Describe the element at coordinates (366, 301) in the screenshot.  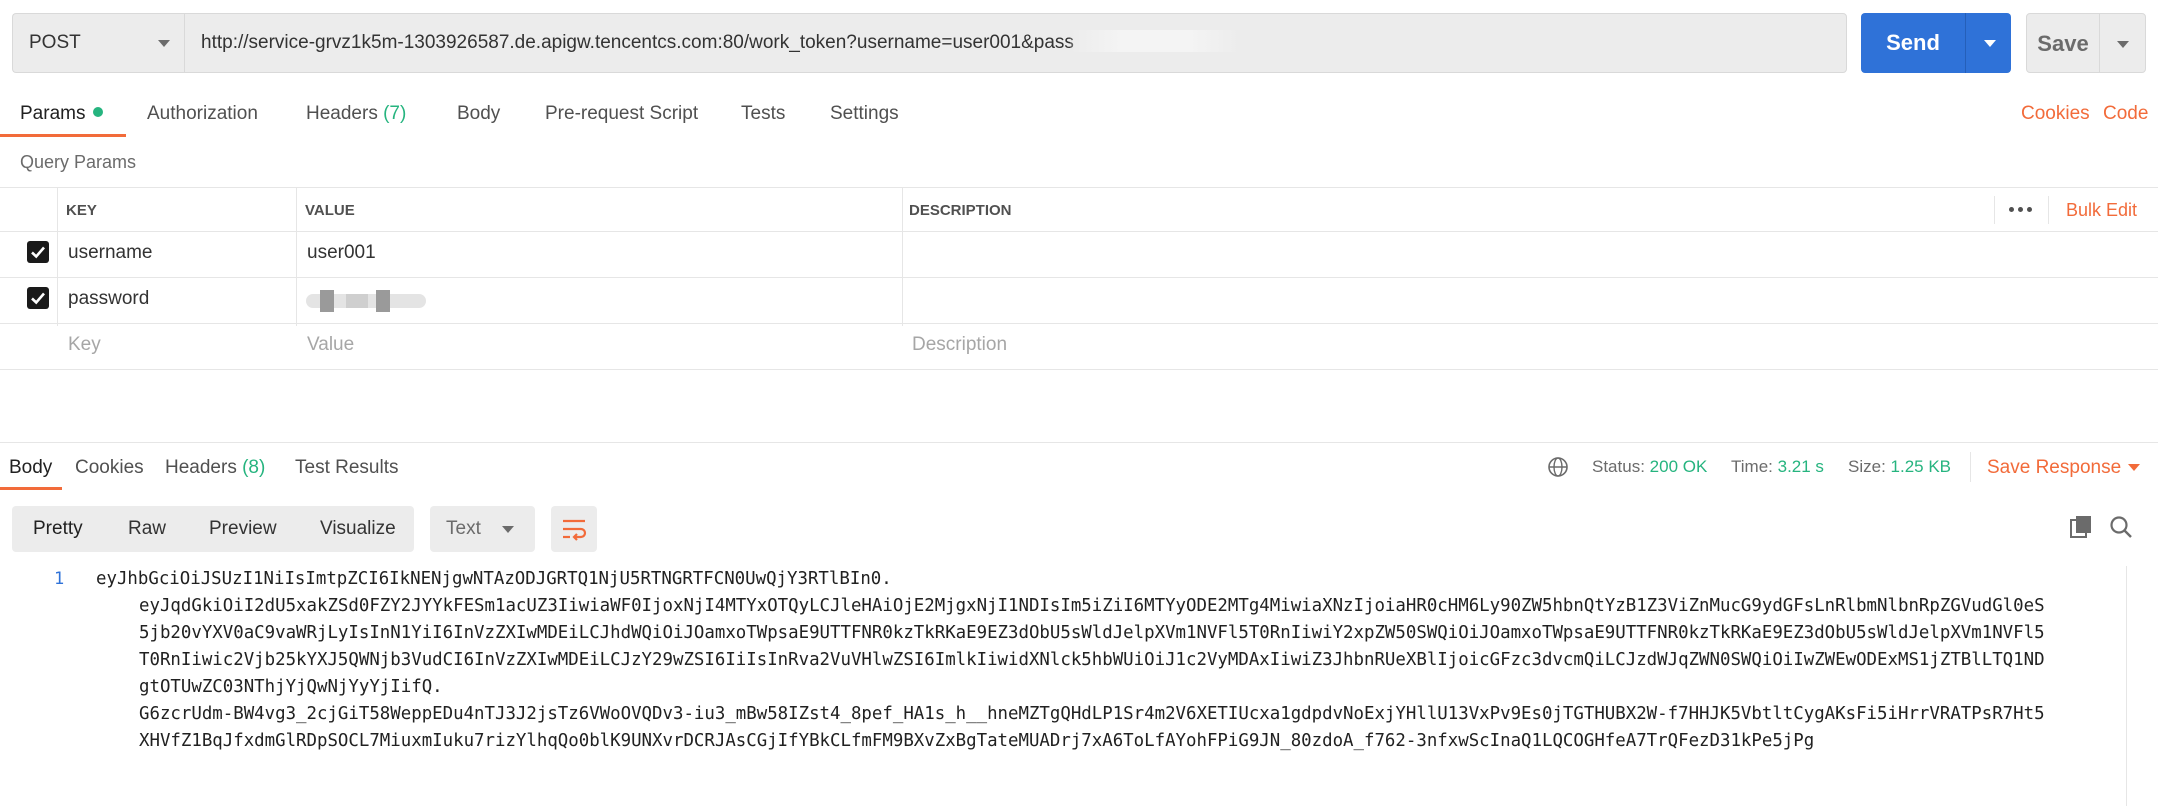
I see `redacted-password-value` at that location.